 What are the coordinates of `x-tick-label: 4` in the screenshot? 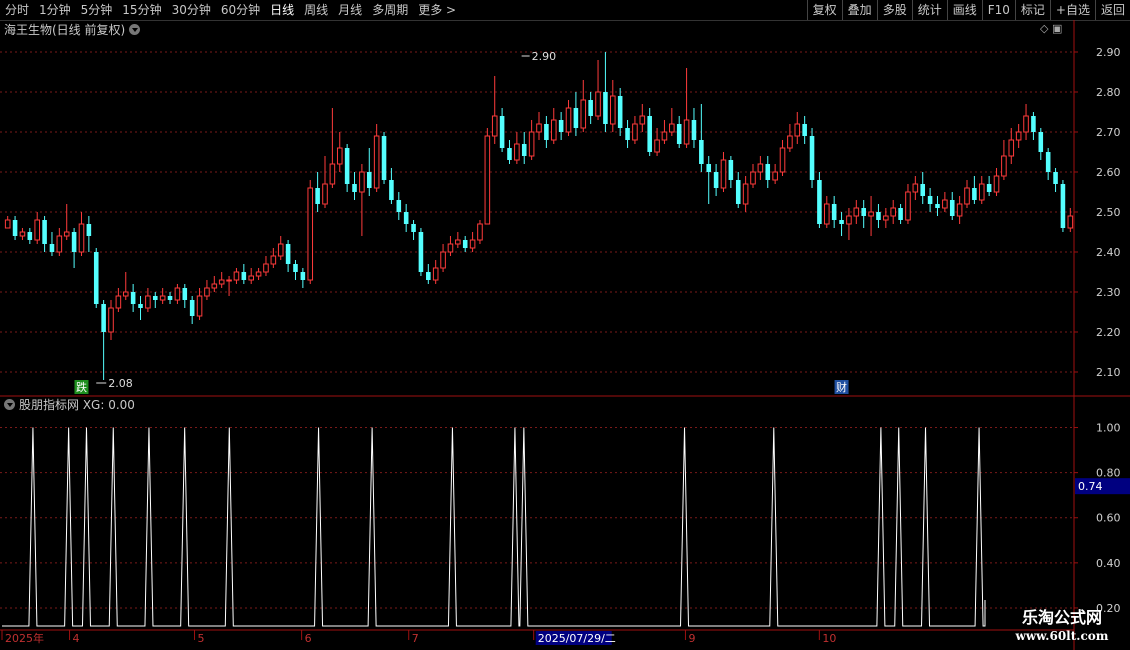 It's located at (76, 638).